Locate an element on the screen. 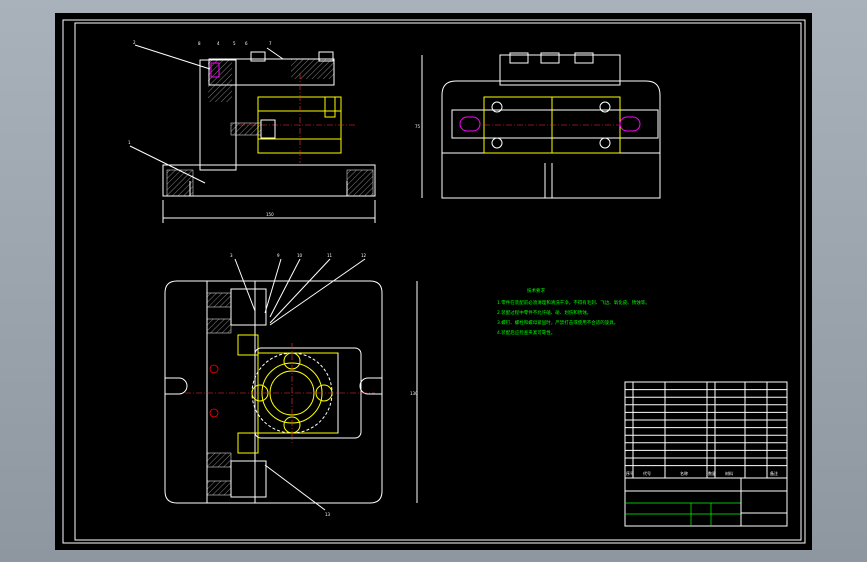 Image resolution: width=867 pixels, height=562 pixels. callout-1: 1 is located at coordinates (129, 142).